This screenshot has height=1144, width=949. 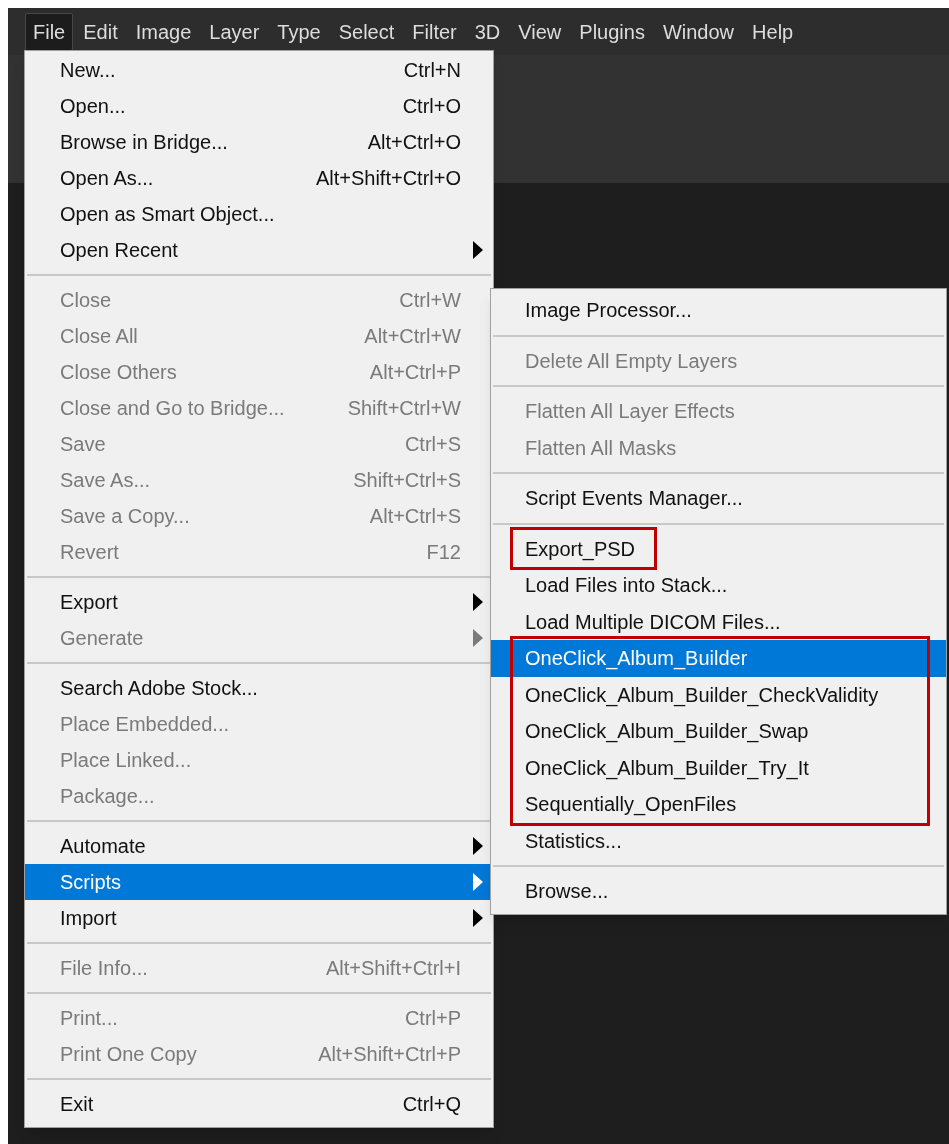 I want to click on menu-item: OneClick_Album_Builder_Swap, so click(x=718, y=731).